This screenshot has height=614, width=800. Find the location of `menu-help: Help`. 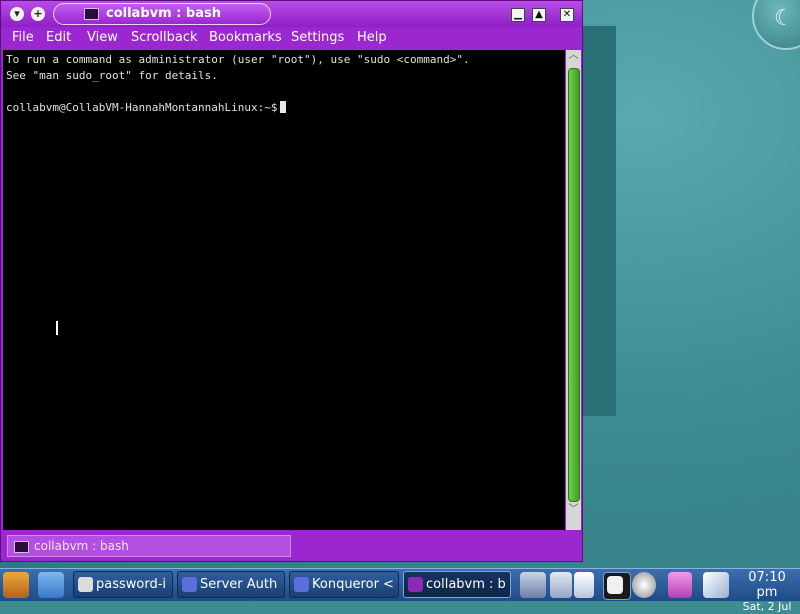

menu-help: Help is located at coordinates (372, 37).